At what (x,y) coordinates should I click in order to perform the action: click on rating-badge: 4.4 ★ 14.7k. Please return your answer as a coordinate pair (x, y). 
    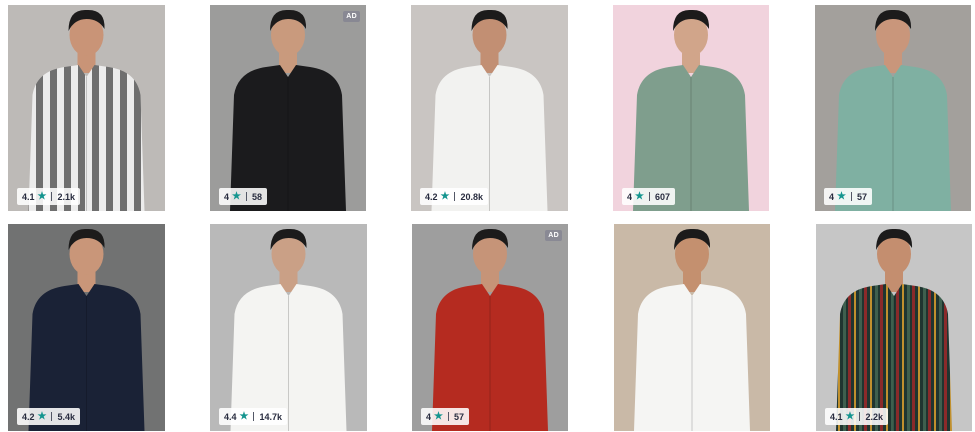
    Looking at the image, I should click on (253, 416).